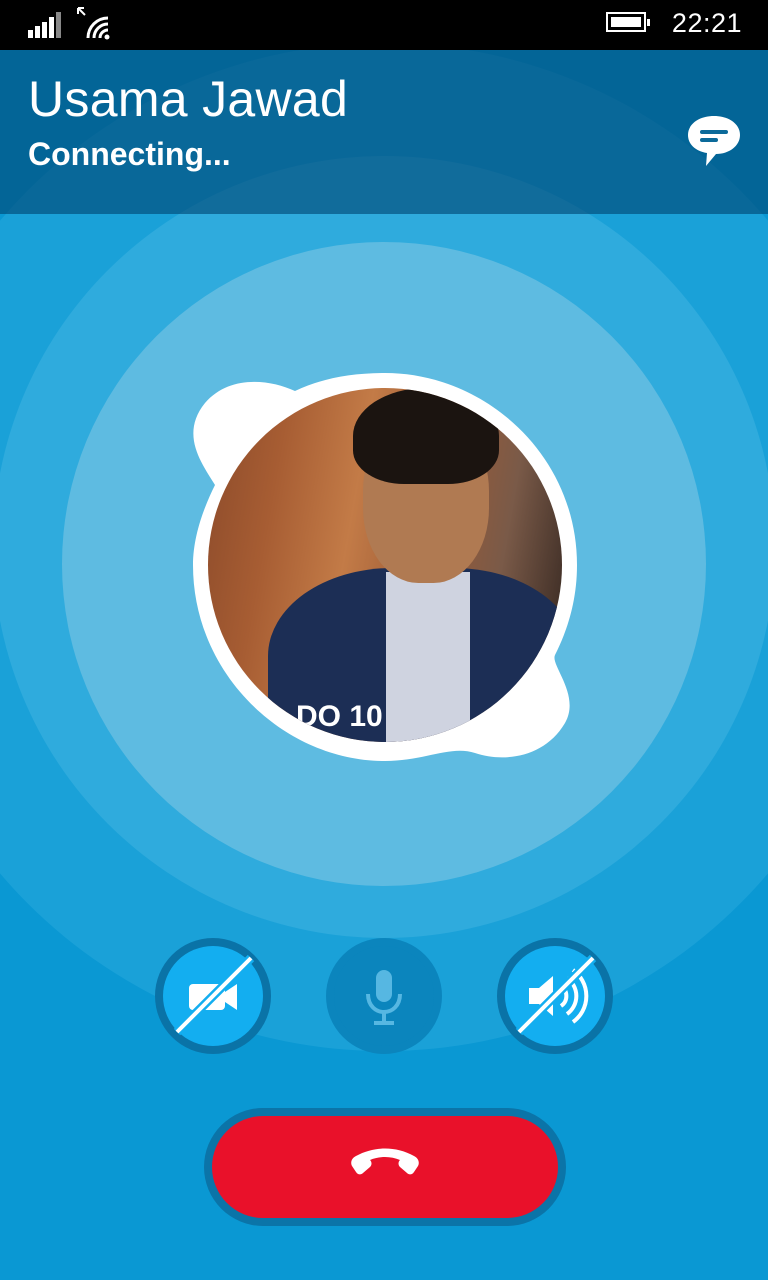 This screenshot has height=1280, width=768. I want to click on microphone-icon, so click(384, 997).